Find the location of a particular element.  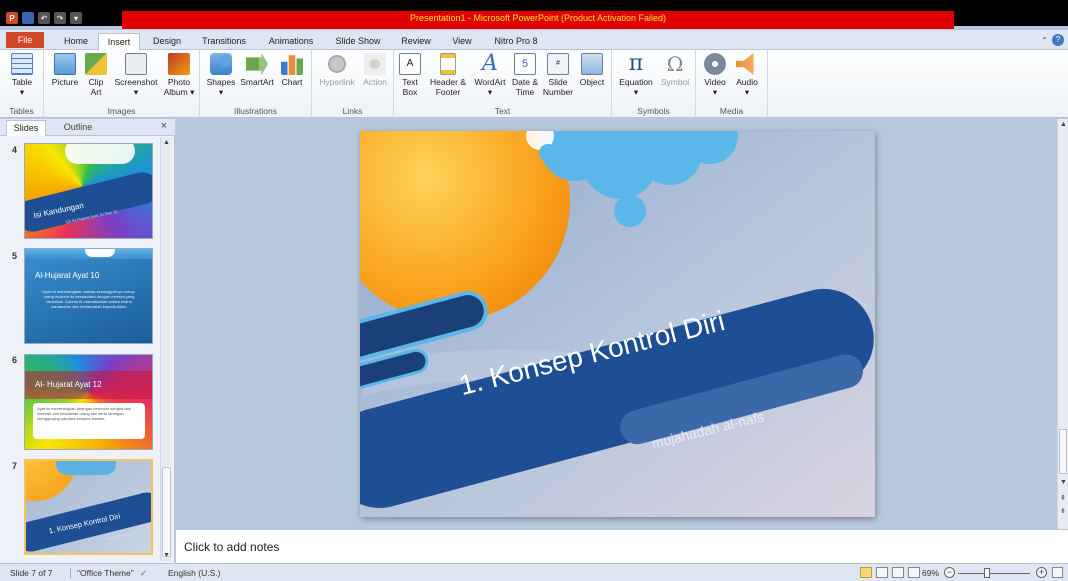

tab-home: Home is located at coordinates (76, 41).